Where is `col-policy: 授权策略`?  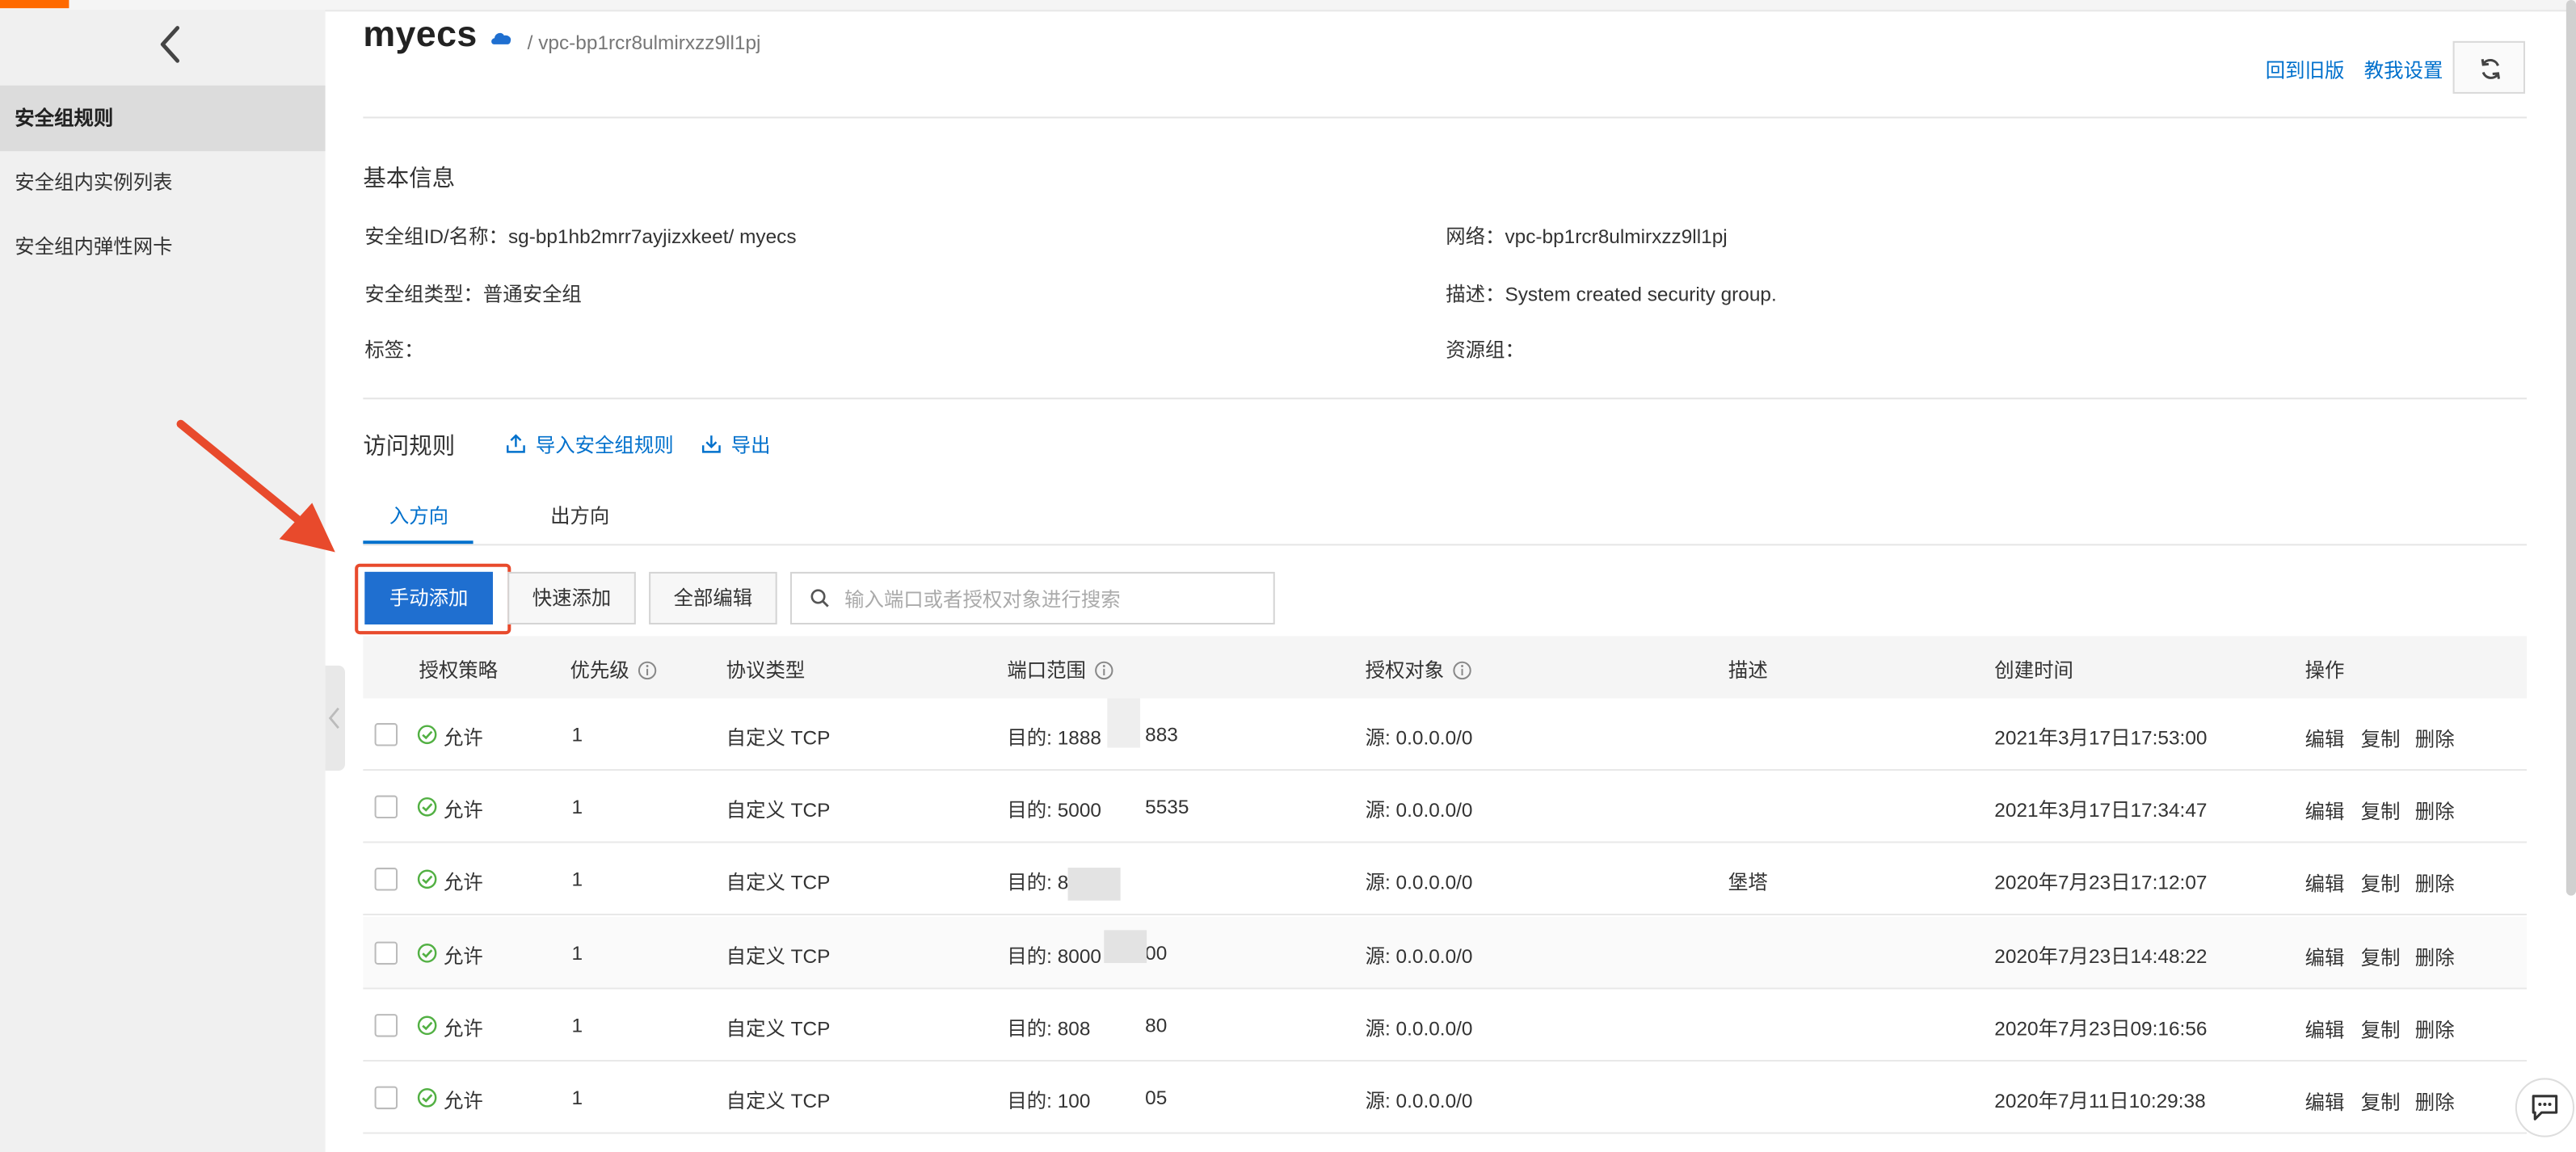
col-policy: 授权策略 is located at coordinates (459, 671).